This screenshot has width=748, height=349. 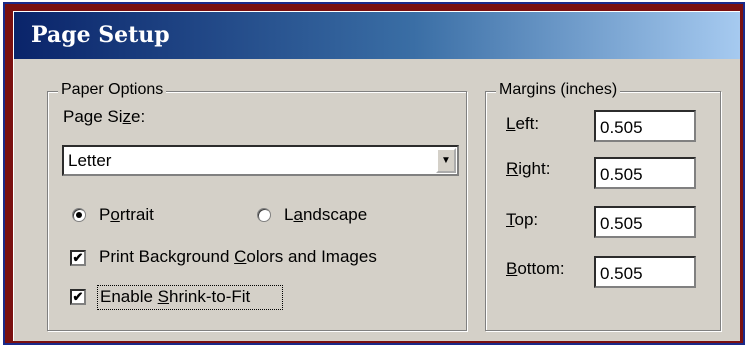 What do you see at coordinates (175, 297) in the screenshot?
I see `shrink-to-fit-label: Enable Shrink-to-Fit` at bounding box center [175, 297].